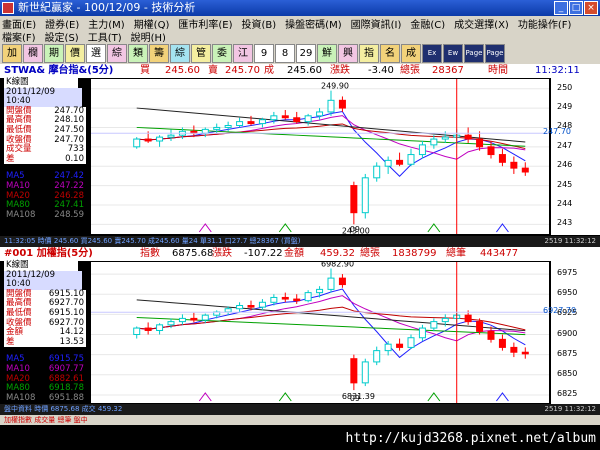  What do you see at coordinates (45, 215) in the screenshot?
I see `ma-row: MA108 248.59` at bounding box center [45, 215].